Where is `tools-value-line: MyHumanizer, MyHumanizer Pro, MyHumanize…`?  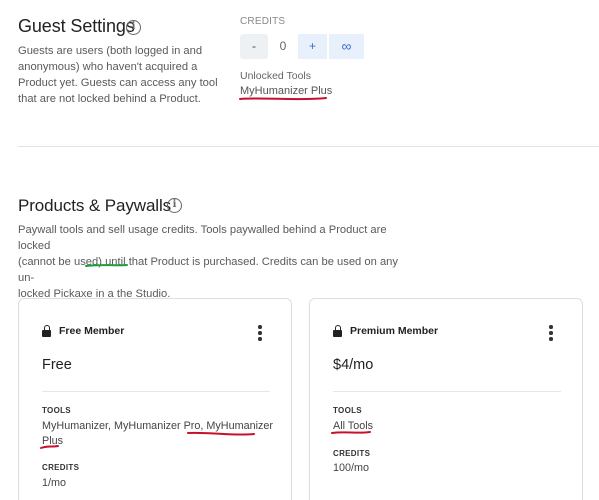
tools-value-line: MyHumanizer, MyHumanizer Pro, MyHumanize… is located at coordinates (157, 426).